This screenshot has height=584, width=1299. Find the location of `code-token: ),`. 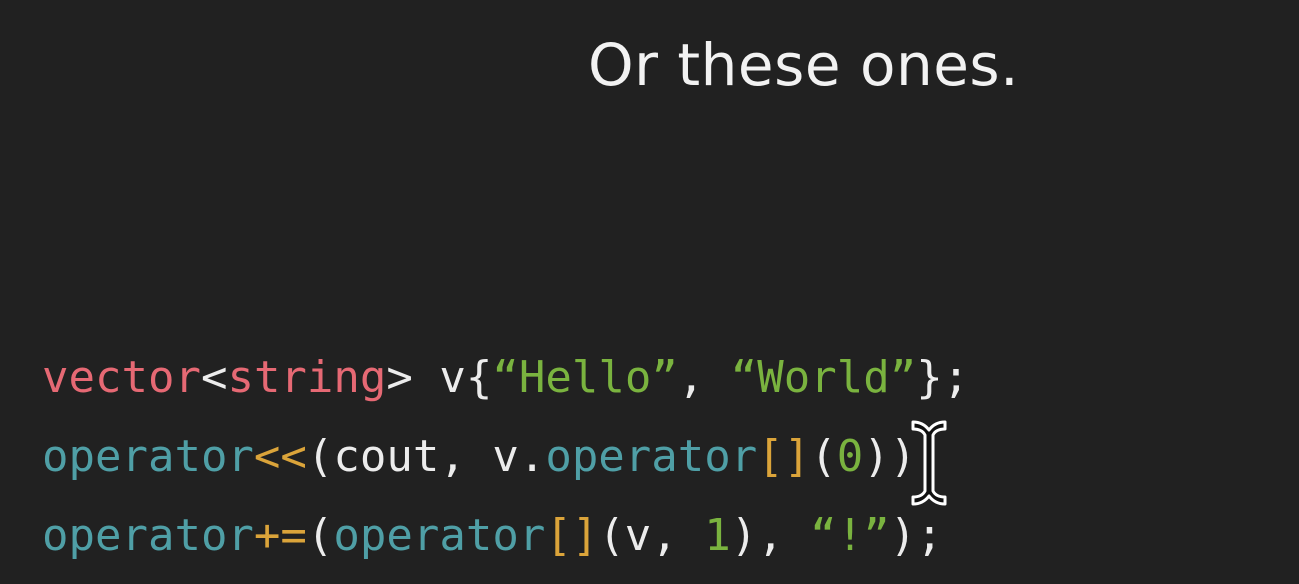

code-token: ), is located at coordinates (770, 535).